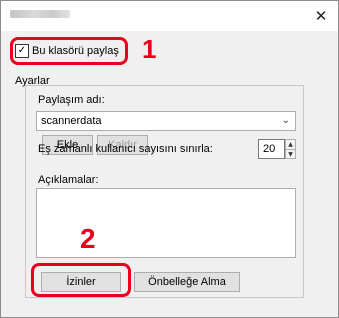 Image resolution: width=339 pixels, height=318 pixels. Describe the element at coordinates (285, 120) in the screenshot. I see `chevron-down-icon: ⌄` at that location.